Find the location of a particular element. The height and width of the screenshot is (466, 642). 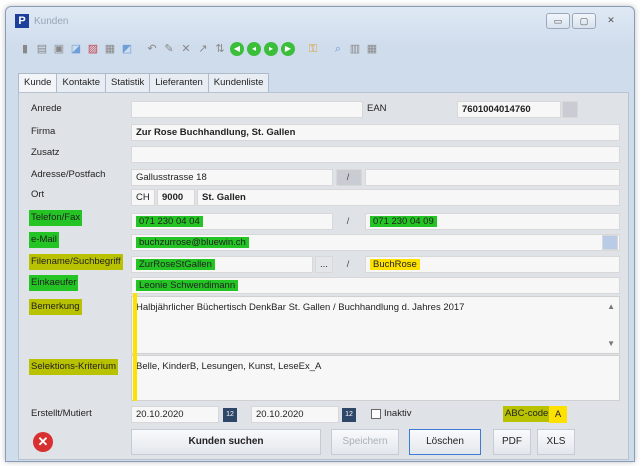

first-icon: ◀ is located at coordinates (237, 49).